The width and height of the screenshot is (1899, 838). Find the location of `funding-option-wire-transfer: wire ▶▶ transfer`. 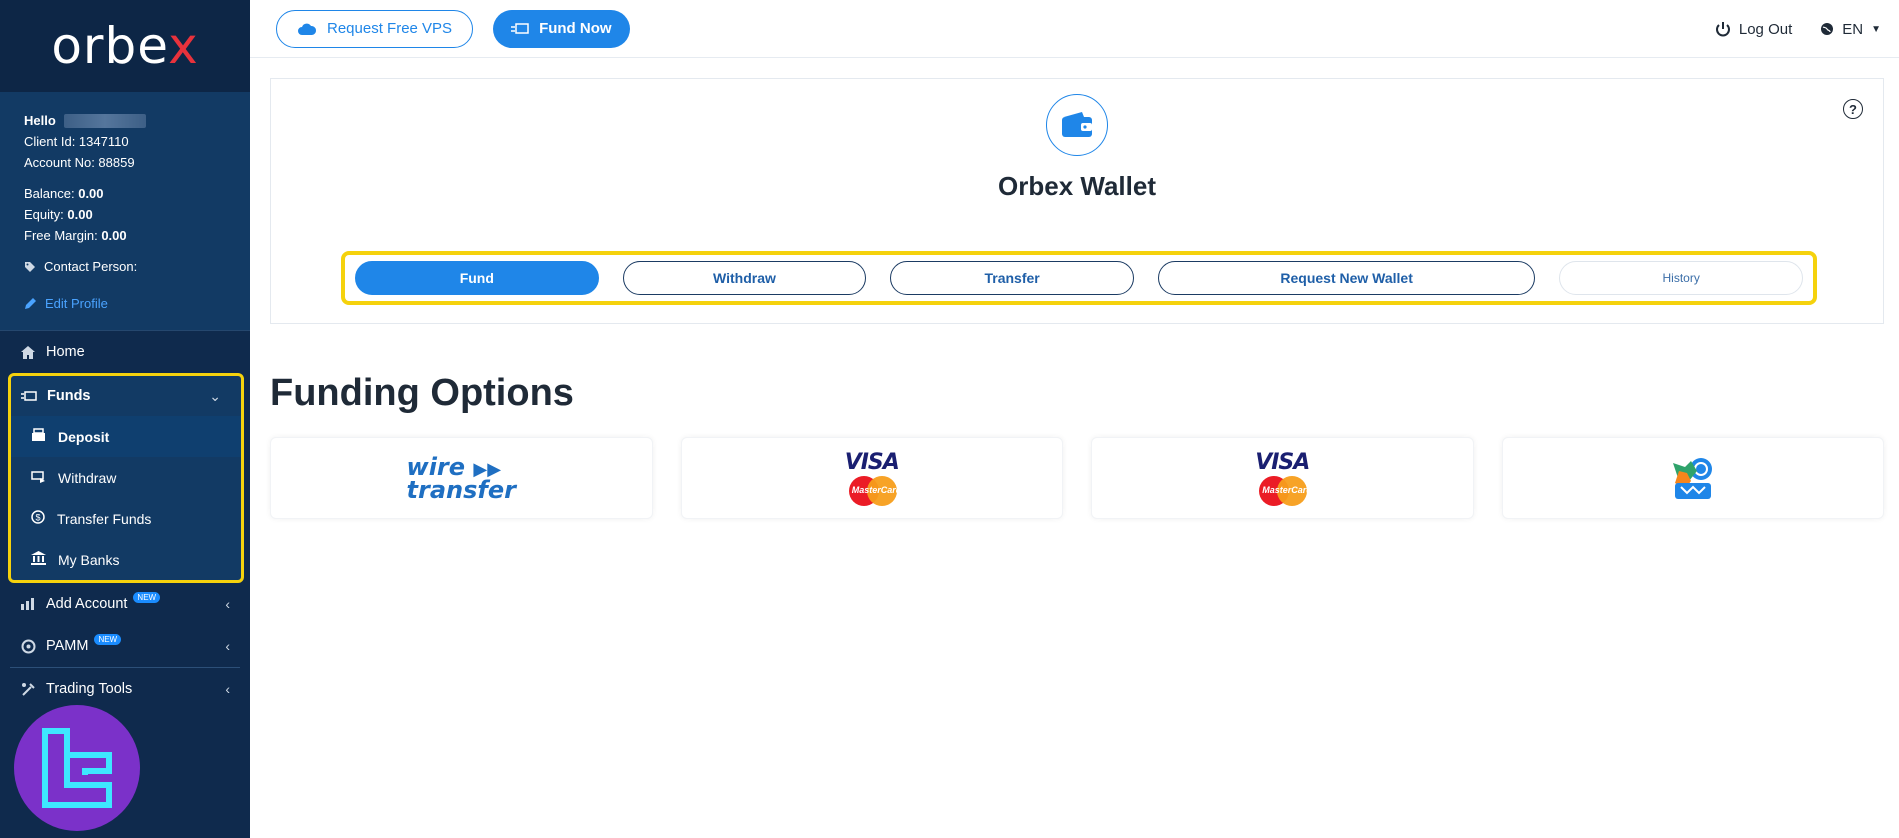

funding-option-wire-transfer: wire ▶▶ transfer is located at coordinates (461, 478).